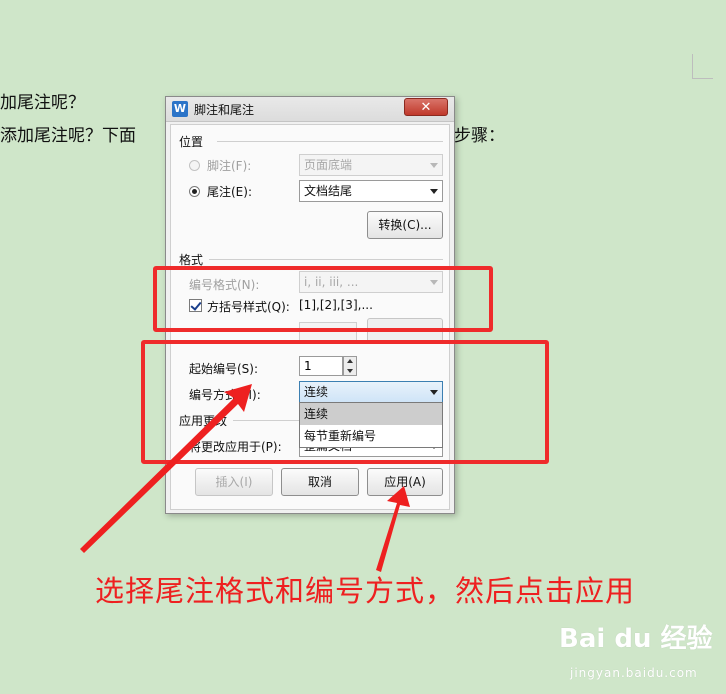 This screenshot has height=694, width=726. Describe the element at coordinates (365, 591) in the screenshot. I see `annotation-caption: 选择尾注格式和编号方式，然后点击应用` at that location.